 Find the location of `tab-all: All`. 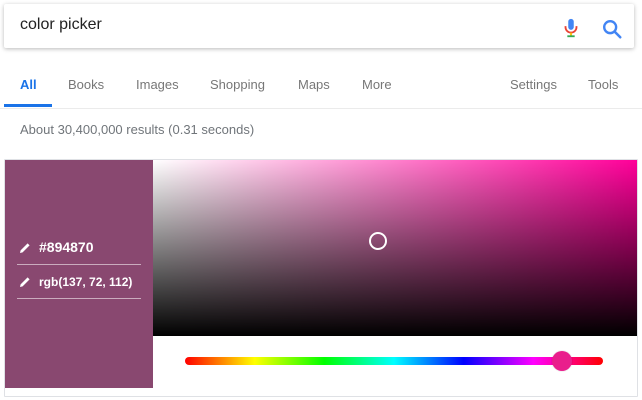

tab-all: All is located at coordinates (28, 84).